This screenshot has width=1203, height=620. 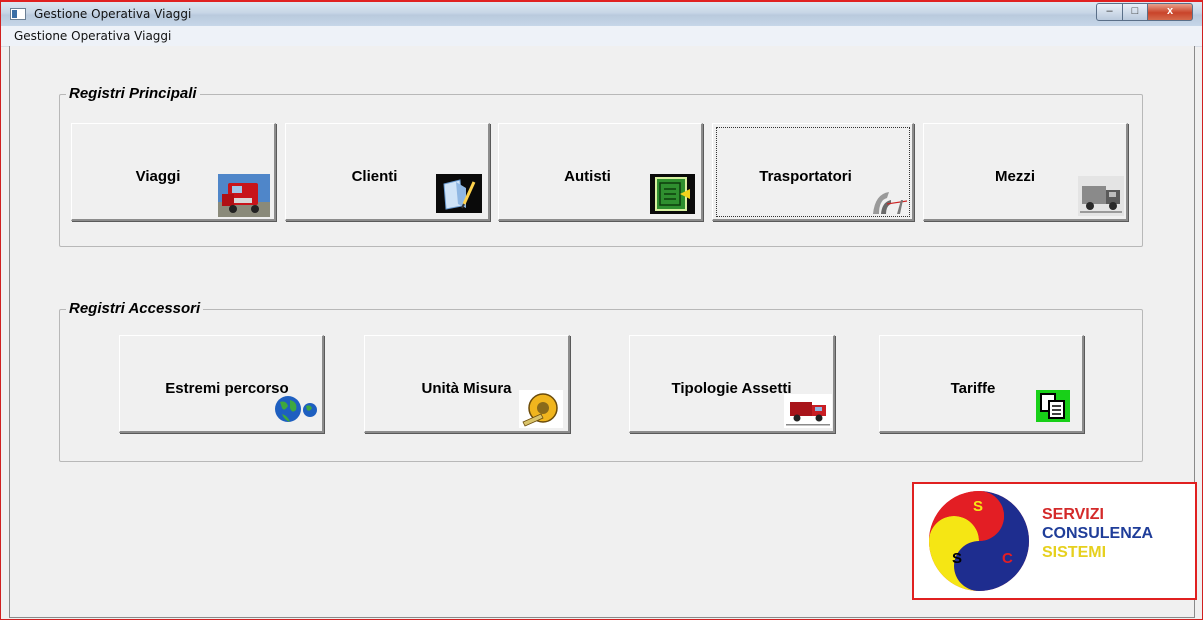 I want to click on logo-text-servizi: SERVIZI, so click(x=1073, y=514).